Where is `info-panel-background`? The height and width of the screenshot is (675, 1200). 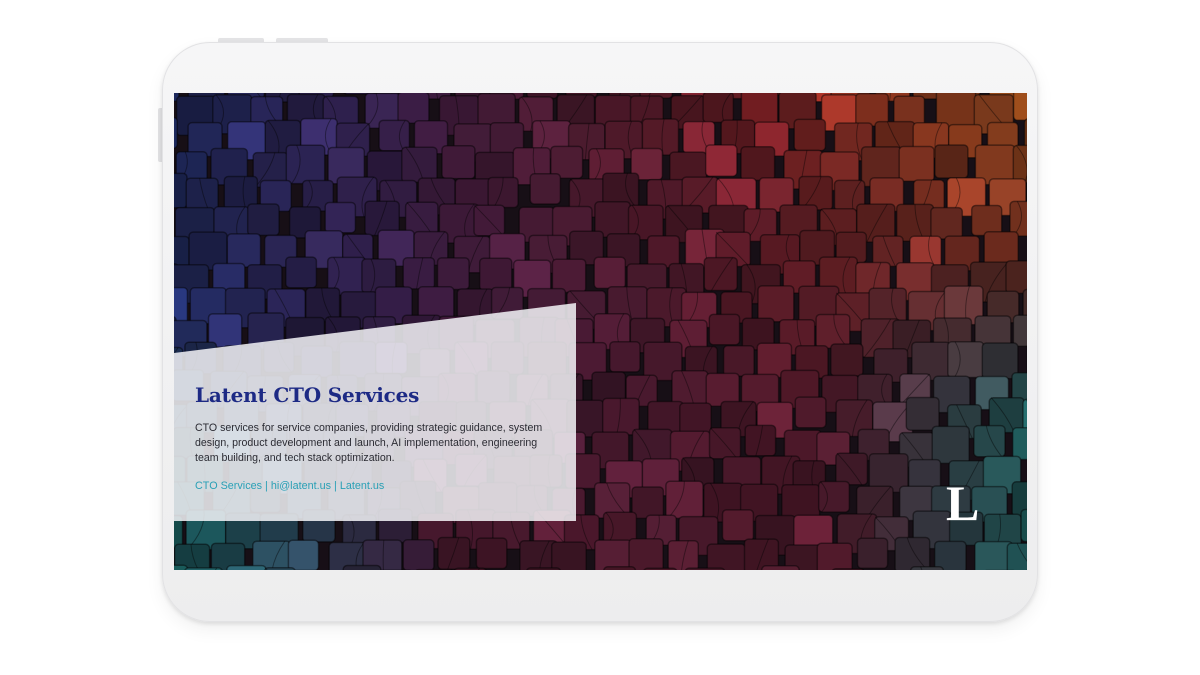 info-panel-background is located at coordinates (375, 412).